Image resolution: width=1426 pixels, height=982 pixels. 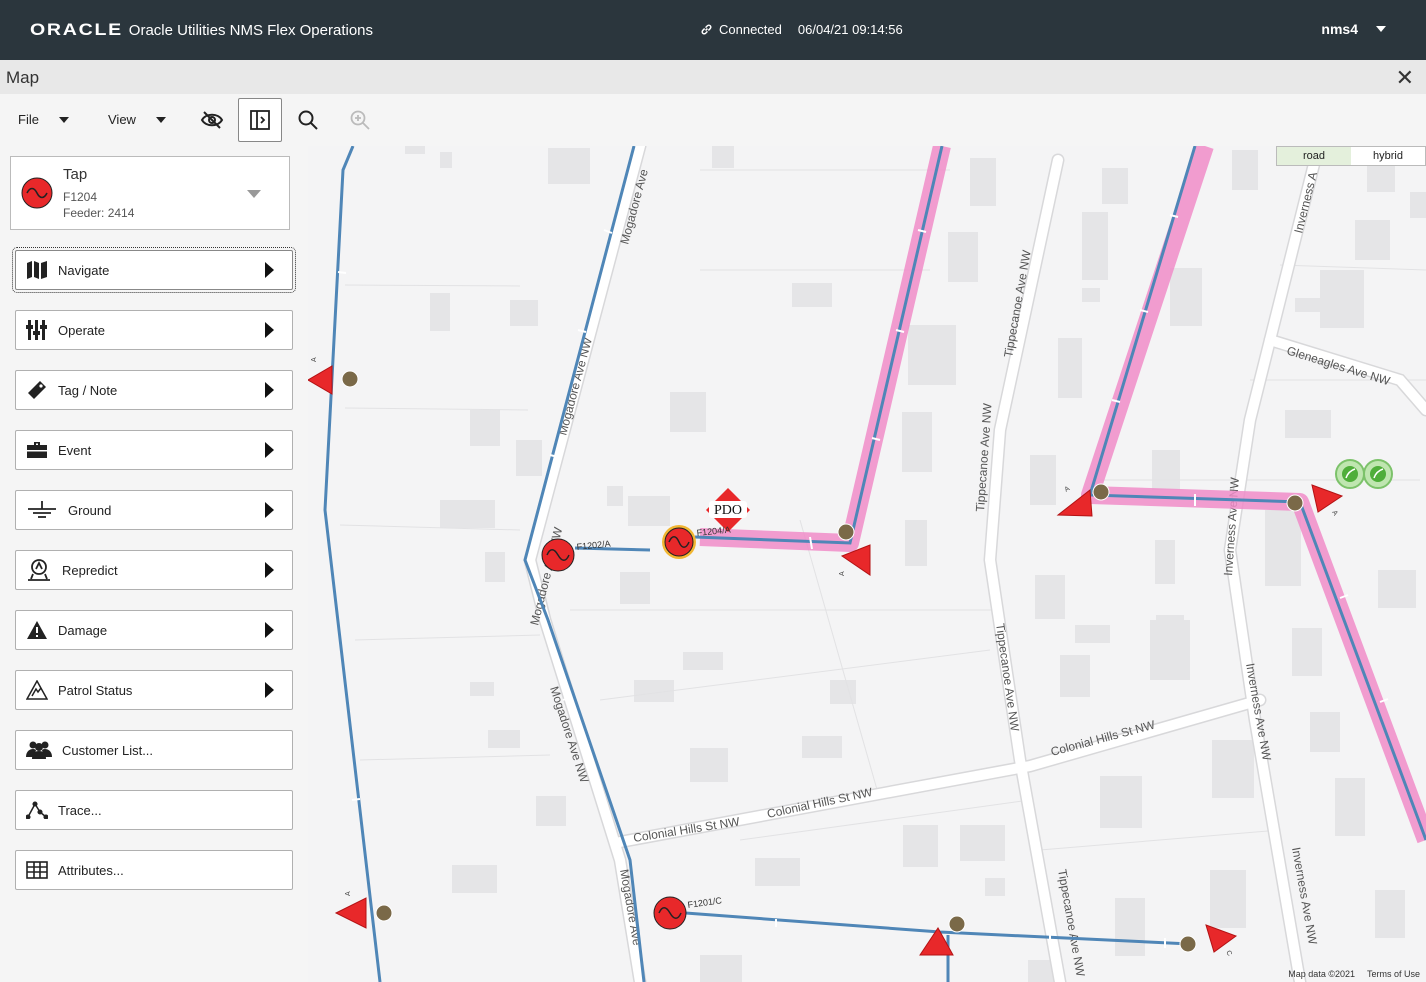 What do you see at coordinates (23, 77) in the screenshot?
I see `window-title: Map` at bounding box center [23, 77].